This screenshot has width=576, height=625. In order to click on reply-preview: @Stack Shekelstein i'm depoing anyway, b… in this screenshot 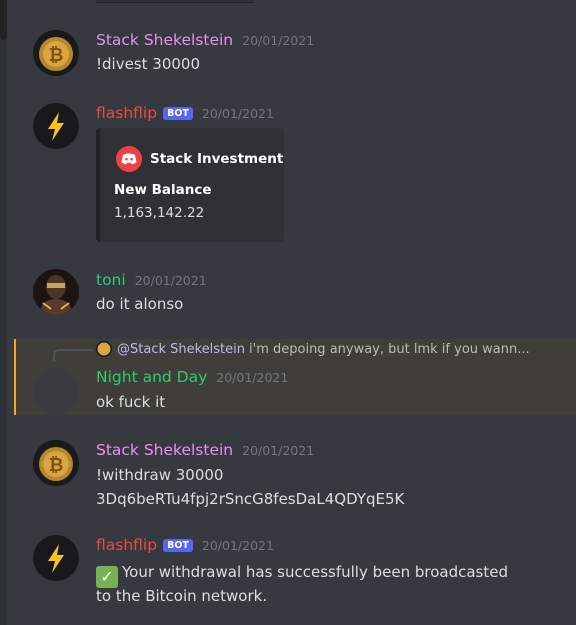, I will do `click(313, 349)`.